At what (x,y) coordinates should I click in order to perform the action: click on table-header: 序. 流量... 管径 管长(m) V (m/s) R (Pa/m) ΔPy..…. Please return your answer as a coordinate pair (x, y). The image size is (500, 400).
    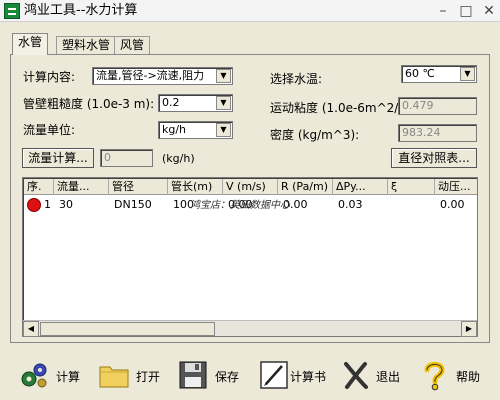
    Looking at the image, I should click on (250, 187).